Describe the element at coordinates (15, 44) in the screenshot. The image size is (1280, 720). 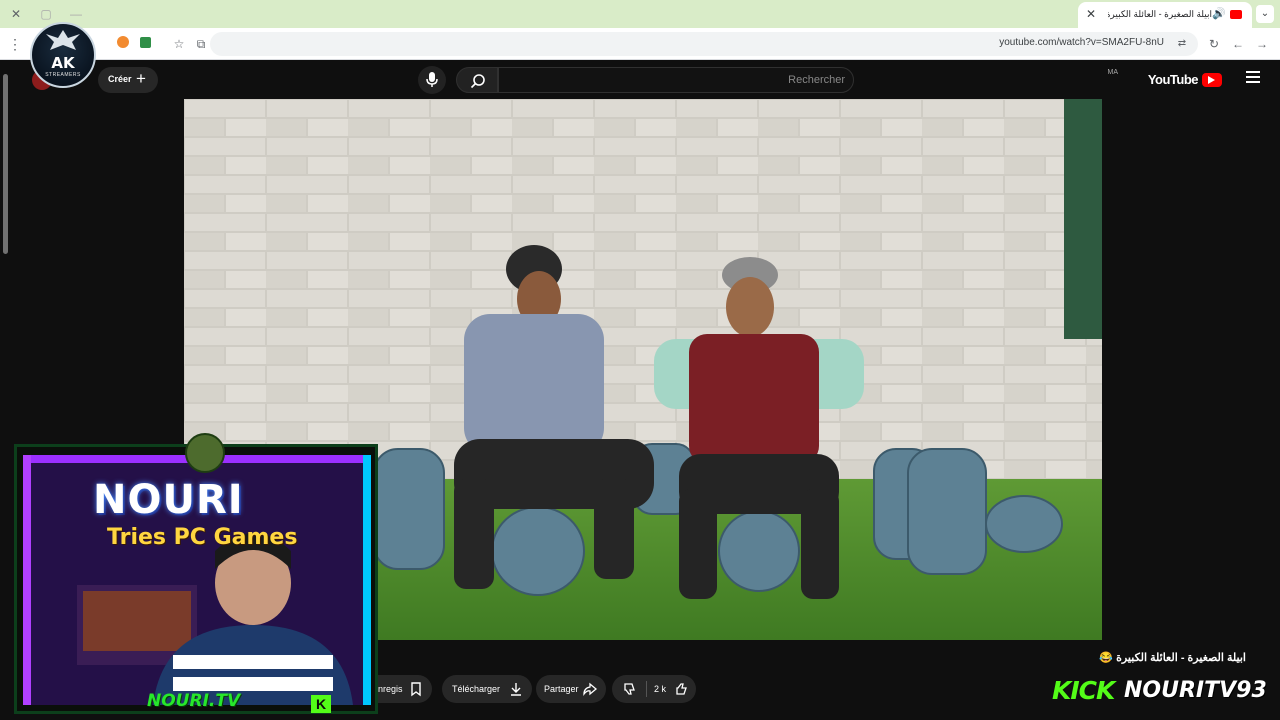
I see `kebab-menu-icon: ⋮` at that location.